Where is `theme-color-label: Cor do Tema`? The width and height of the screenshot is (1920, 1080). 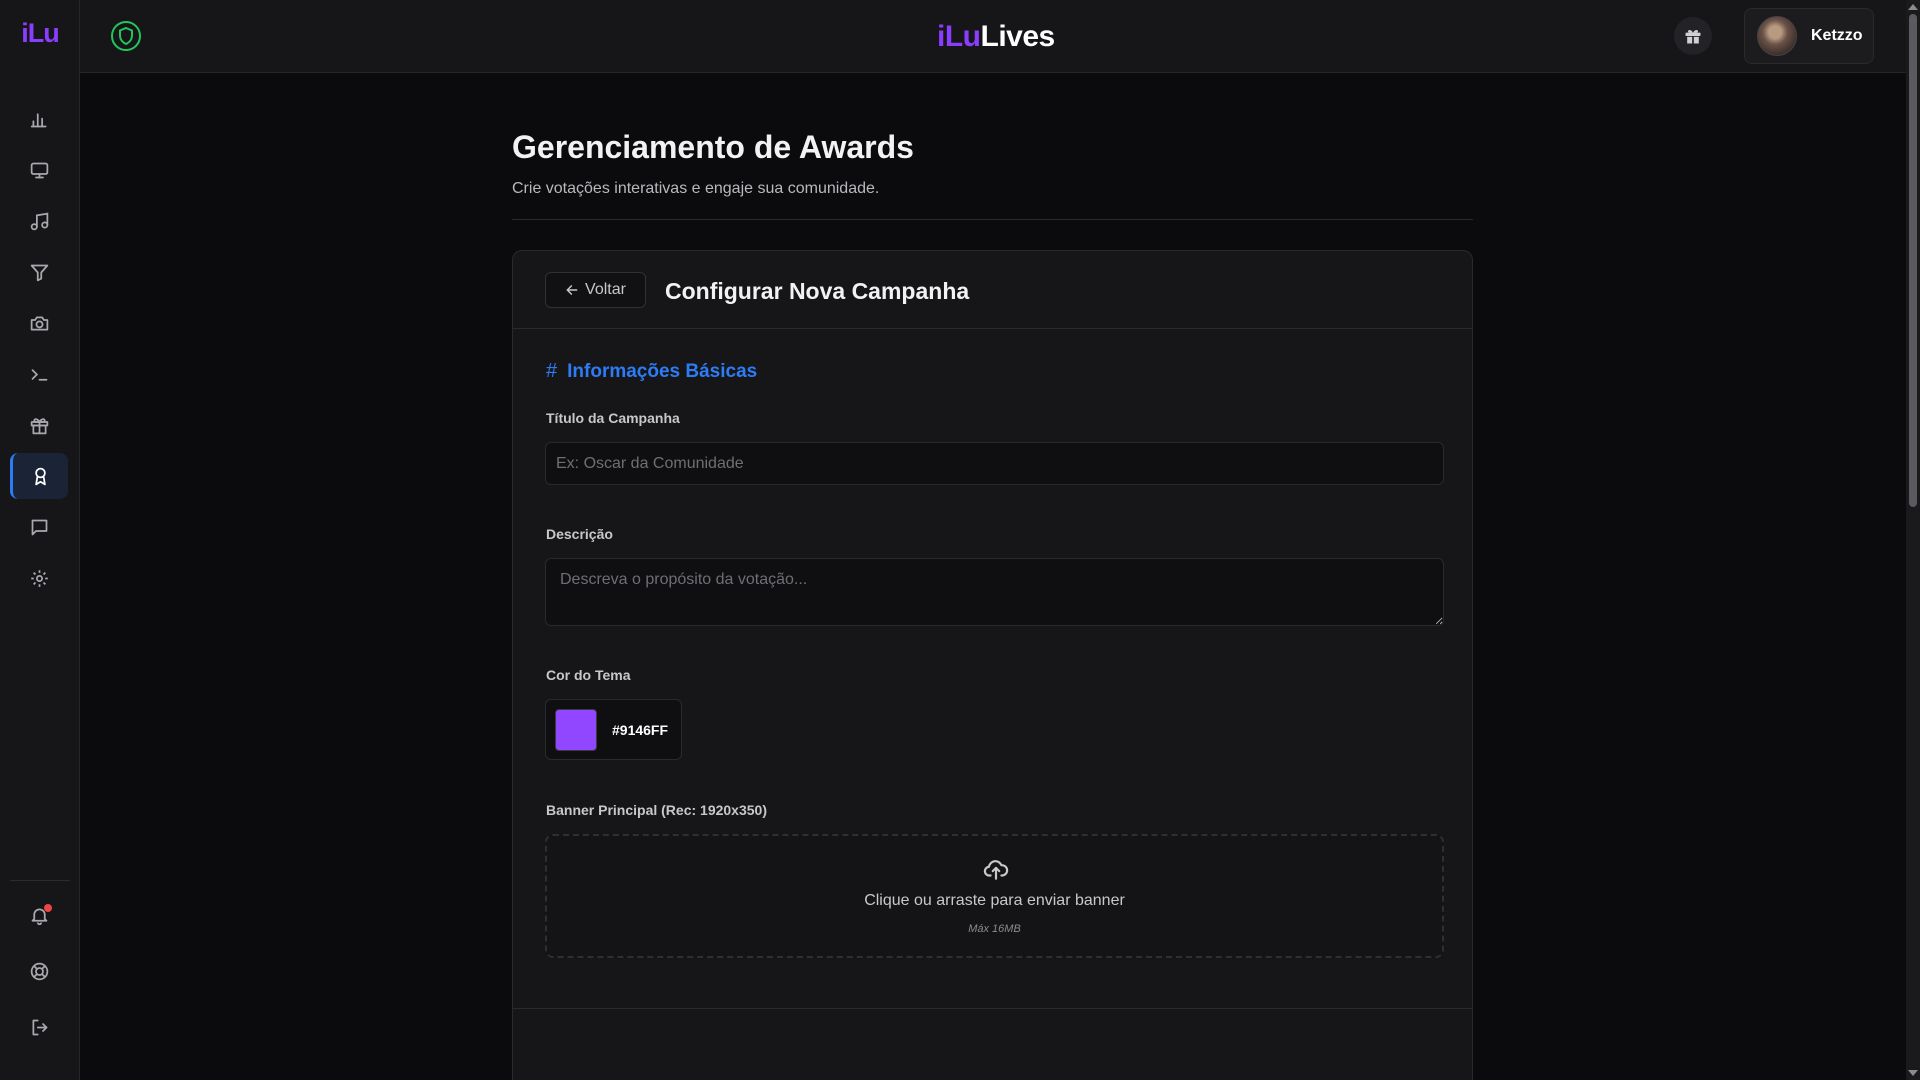 theme-color-label: Cor do Tema is located at coordinates (588, 675).